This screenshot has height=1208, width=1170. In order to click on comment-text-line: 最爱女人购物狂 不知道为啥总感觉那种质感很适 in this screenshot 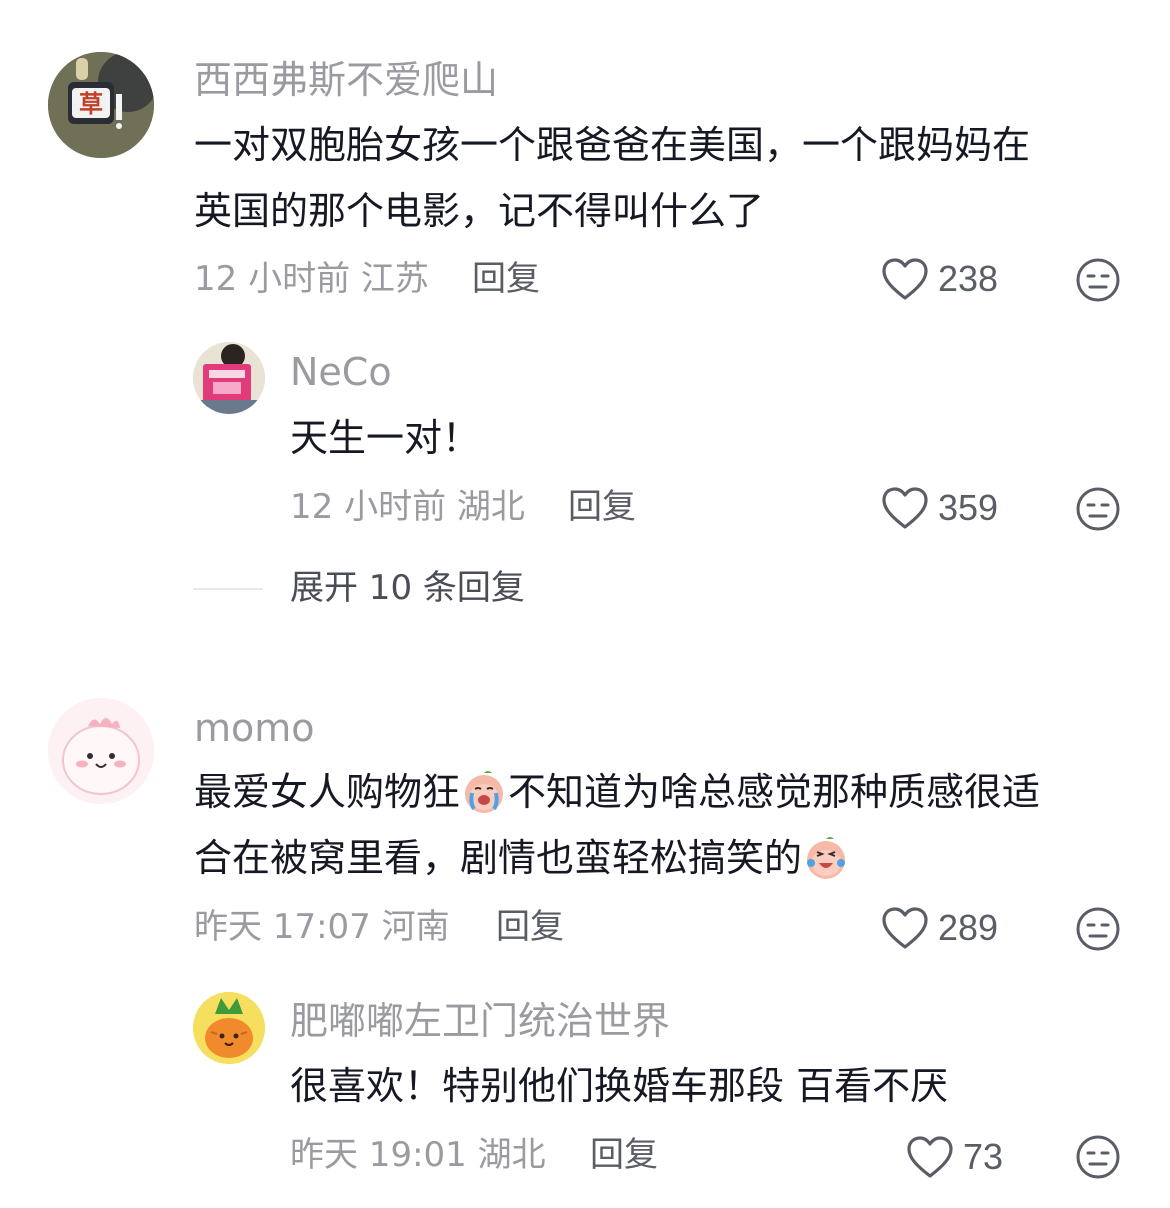, I will do `click(659, 792)`.